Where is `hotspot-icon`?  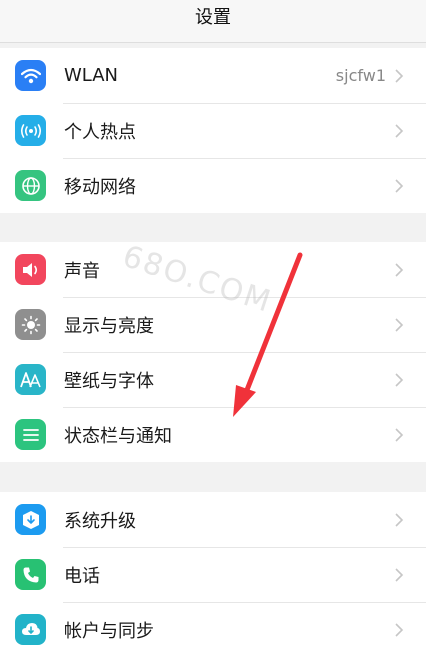 hotspot-icon is located at coordinates (30, 130).